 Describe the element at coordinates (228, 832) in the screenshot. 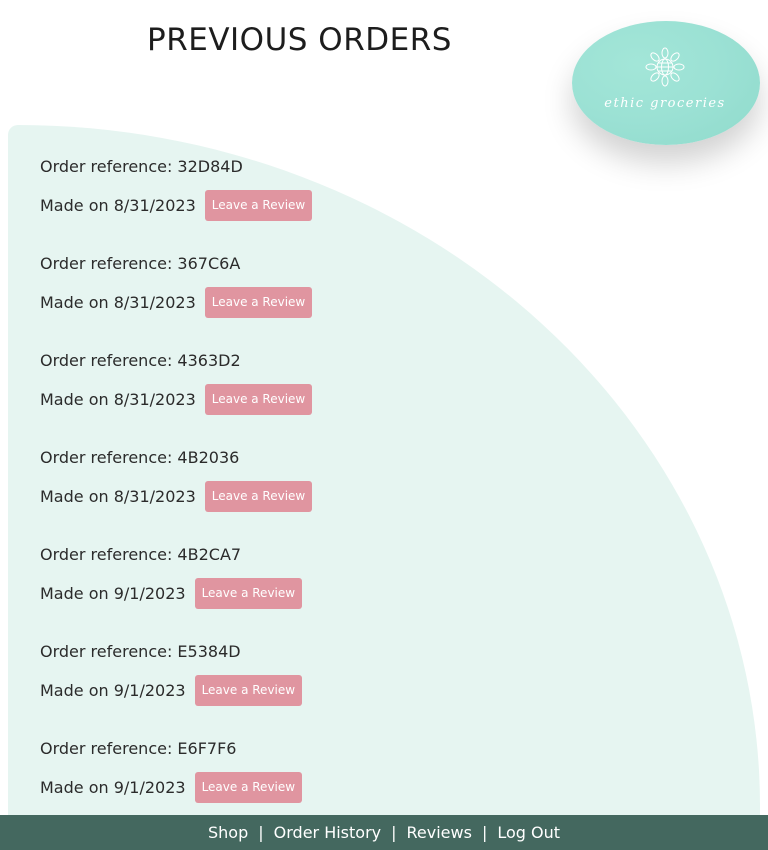

I see `footer-link-shop: Shop` at that location.